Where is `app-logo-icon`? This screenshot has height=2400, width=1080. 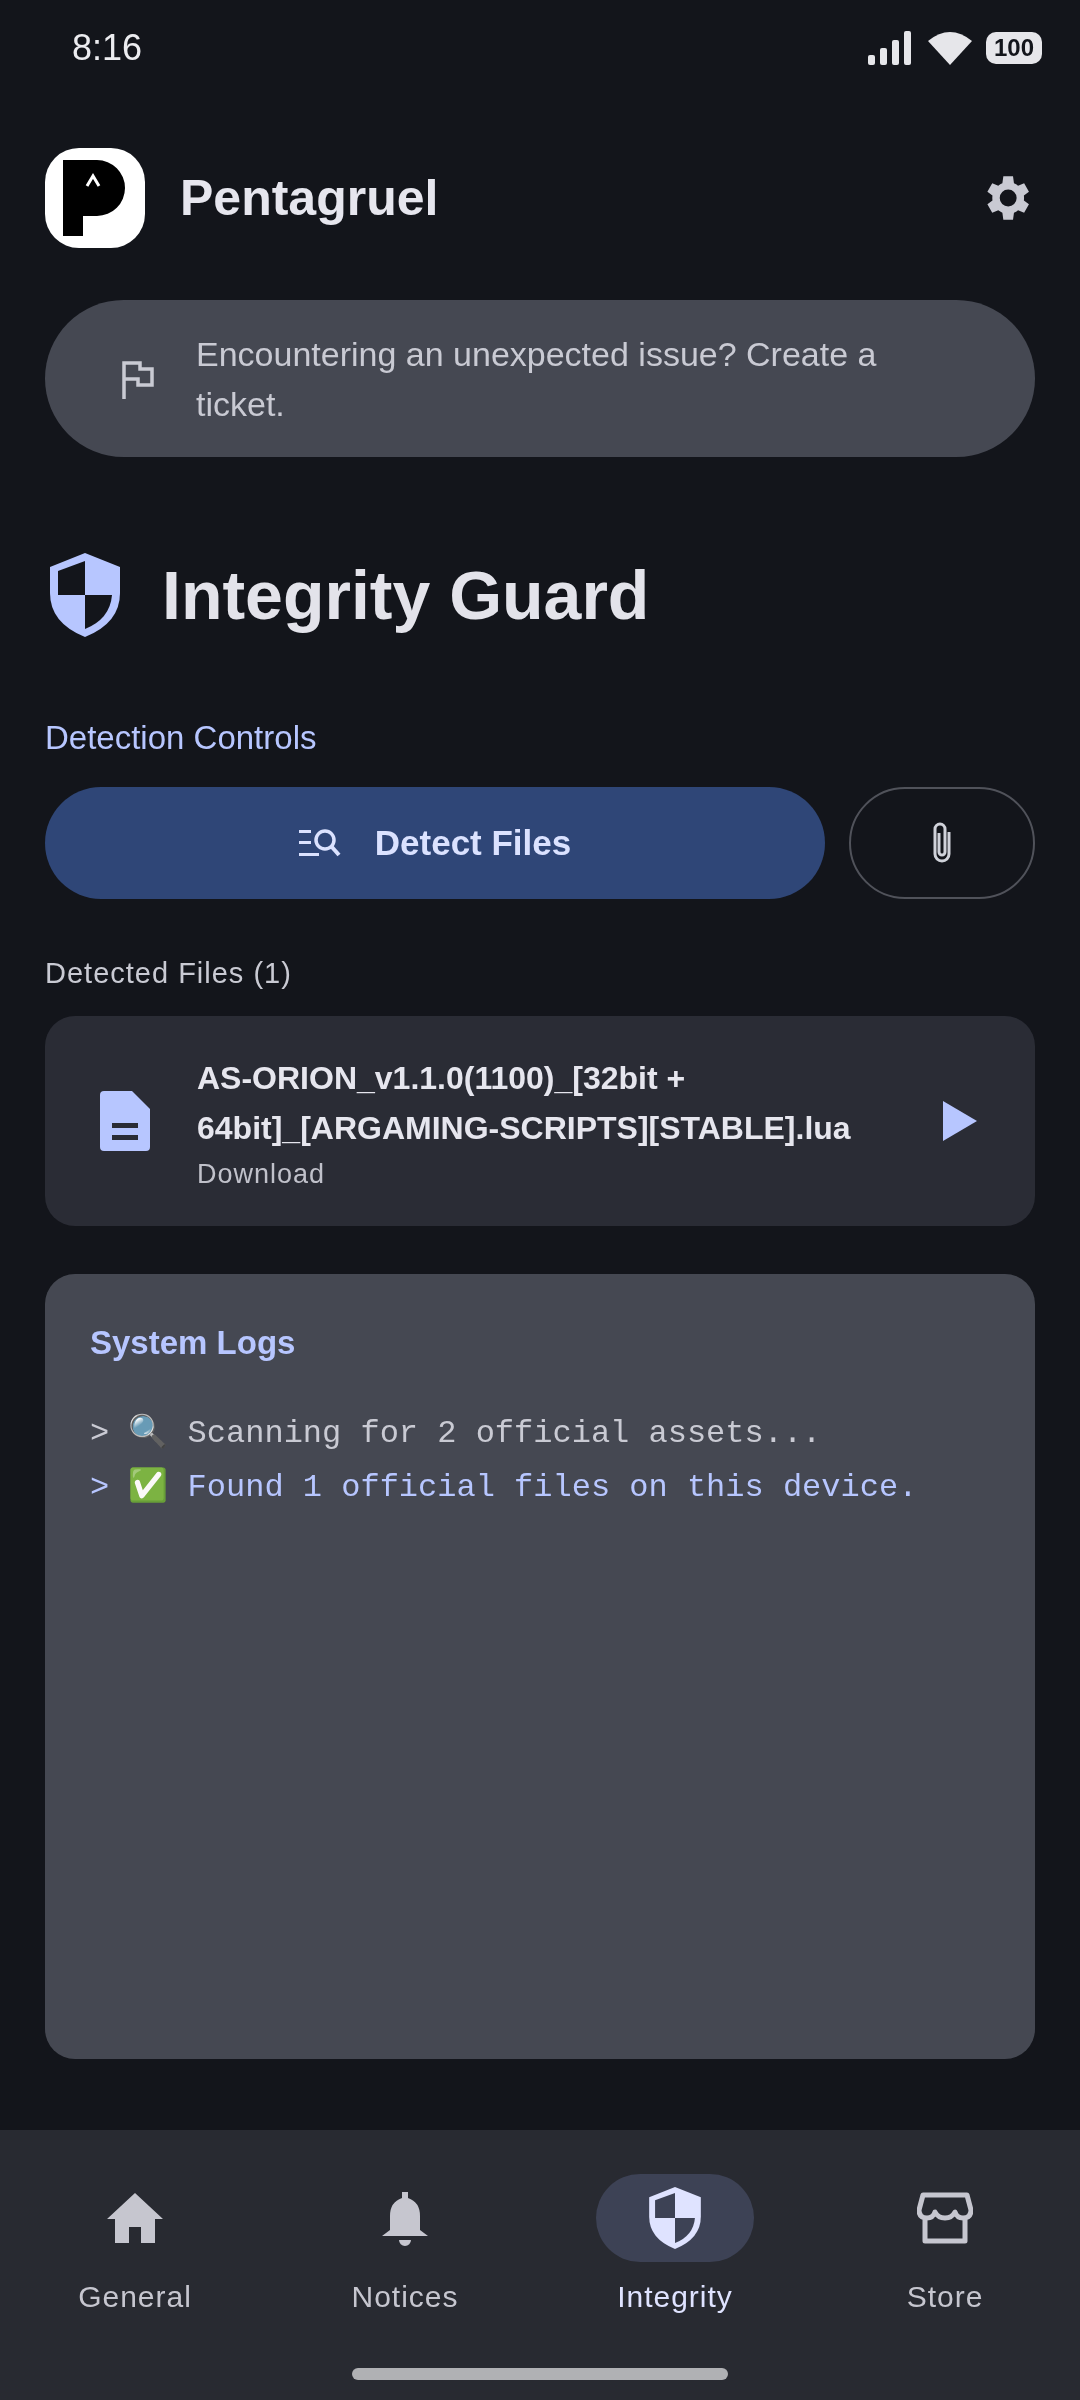
app-logo-icon is located at coordinates (95, 198).